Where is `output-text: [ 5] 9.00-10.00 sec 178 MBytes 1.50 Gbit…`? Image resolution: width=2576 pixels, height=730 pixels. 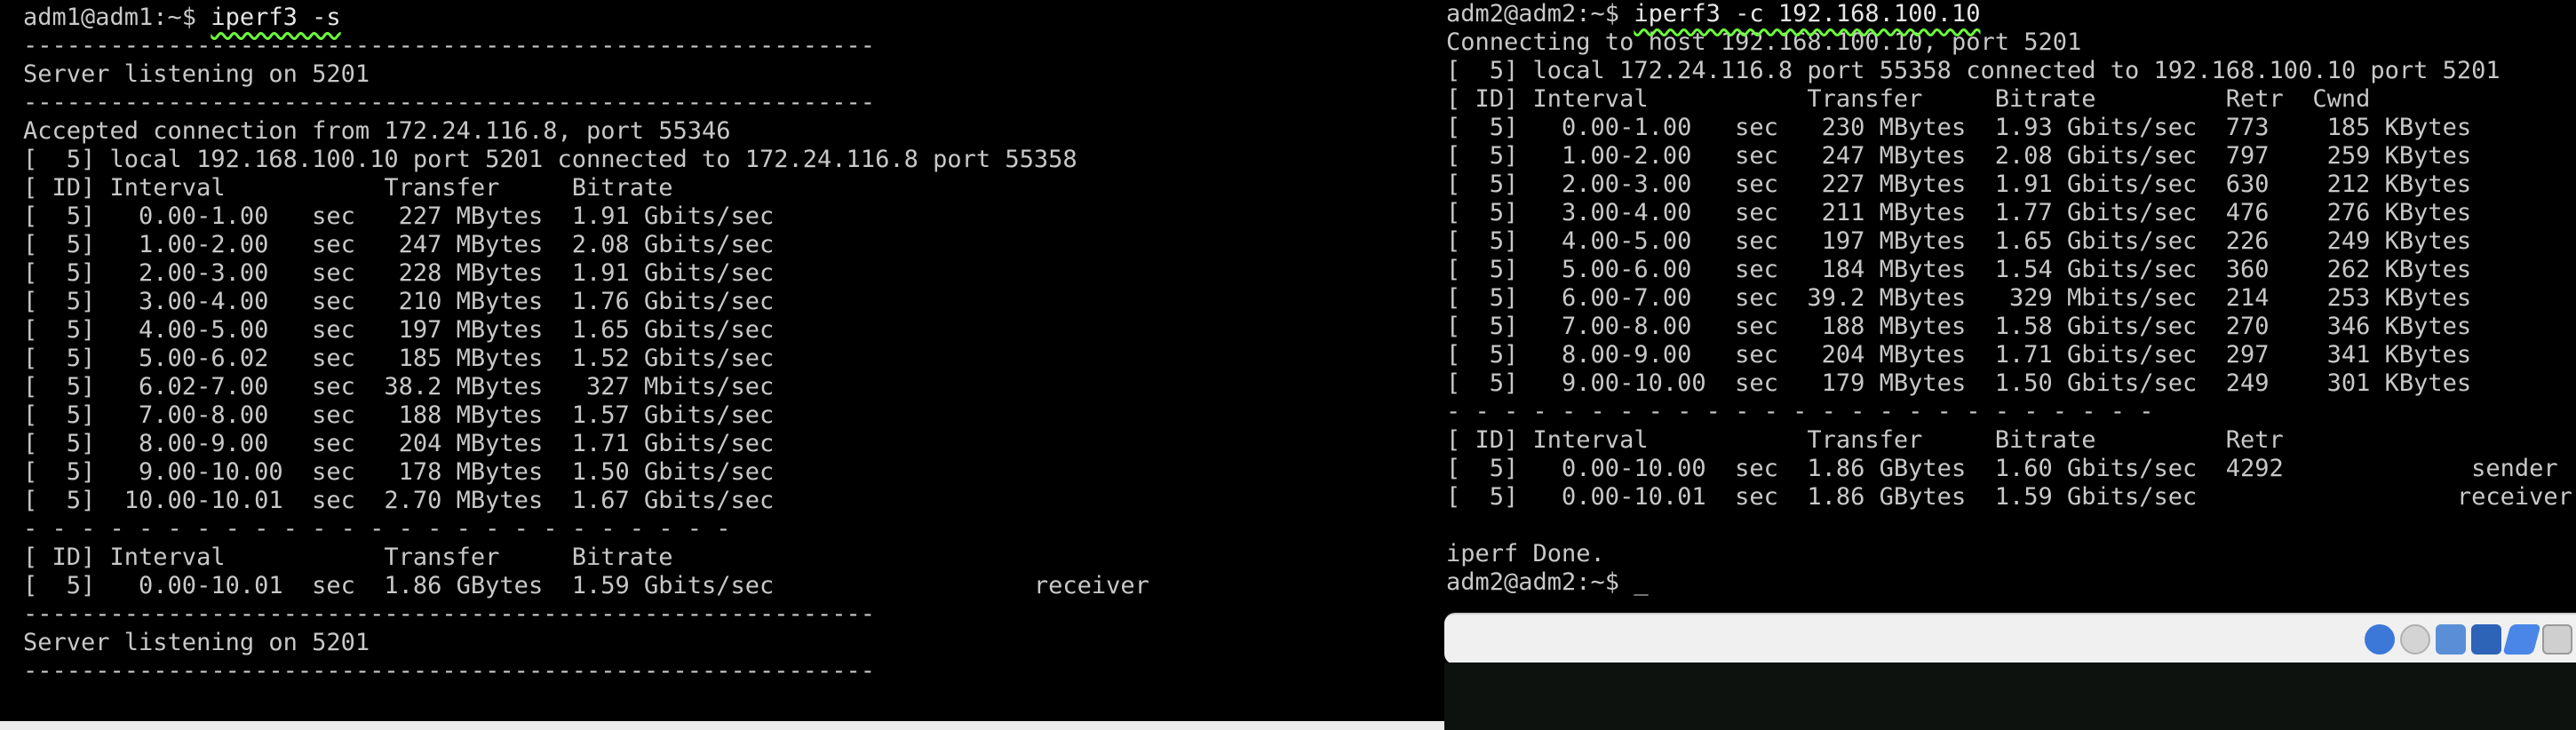 output-text: [ 5] 9.00-10.00 sec 178 MBytes 1.50 Gbit… is located at coordinates (399, 472).